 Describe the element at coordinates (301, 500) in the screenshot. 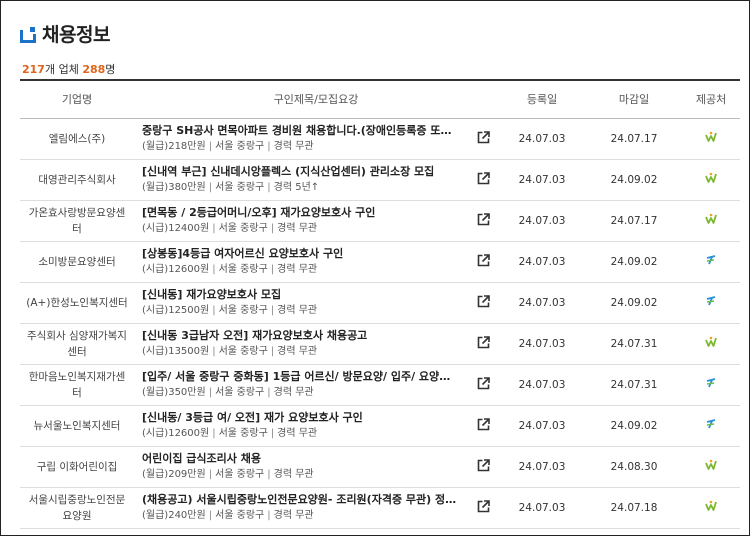

I see `job-title-link: (채용공고) 서울시립중랑노인전문요양원- 조리원(자격증 무관) 정규직 채용` at that location.